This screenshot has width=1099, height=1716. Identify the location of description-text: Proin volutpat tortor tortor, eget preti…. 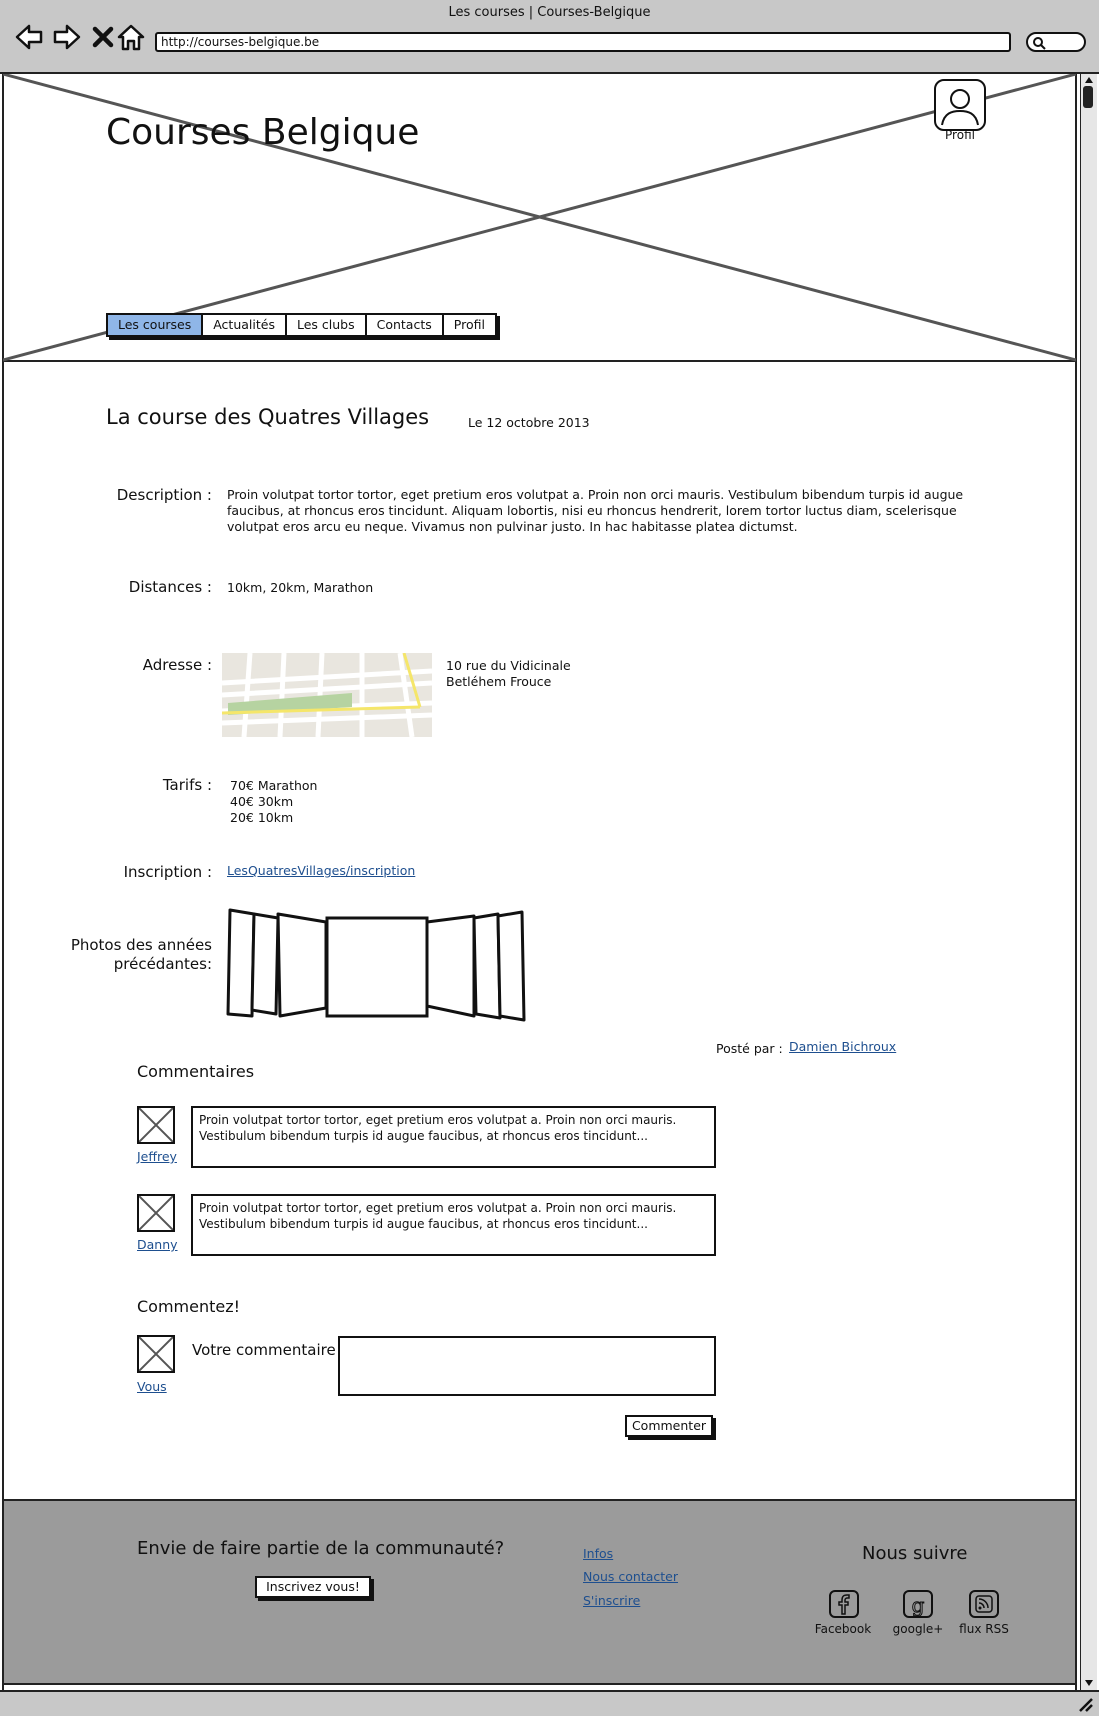
(595, 510).